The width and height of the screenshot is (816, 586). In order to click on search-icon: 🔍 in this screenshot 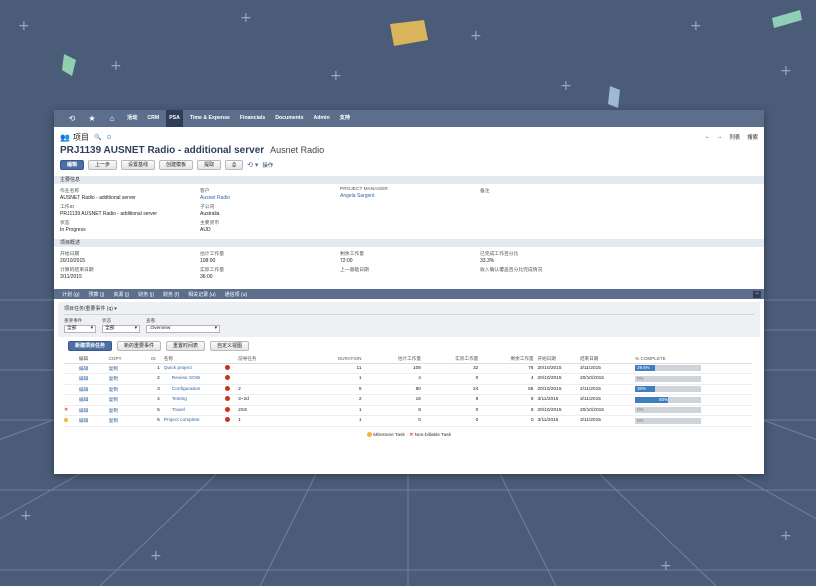, I will do `click(97, 137)`.